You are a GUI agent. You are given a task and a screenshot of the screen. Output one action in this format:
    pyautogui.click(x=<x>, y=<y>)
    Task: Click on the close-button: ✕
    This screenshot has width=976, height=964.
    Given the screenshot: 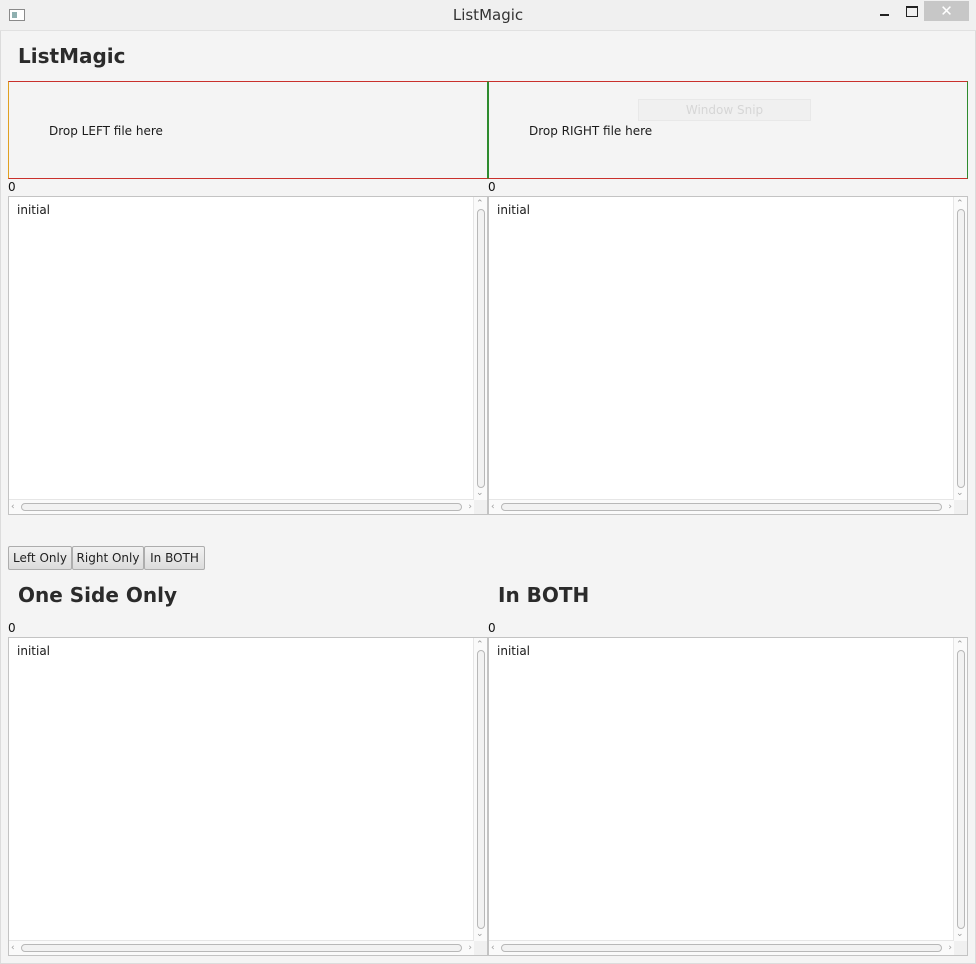 What is the action you would take?
    pyautogui.click(x=946, y=11)
    